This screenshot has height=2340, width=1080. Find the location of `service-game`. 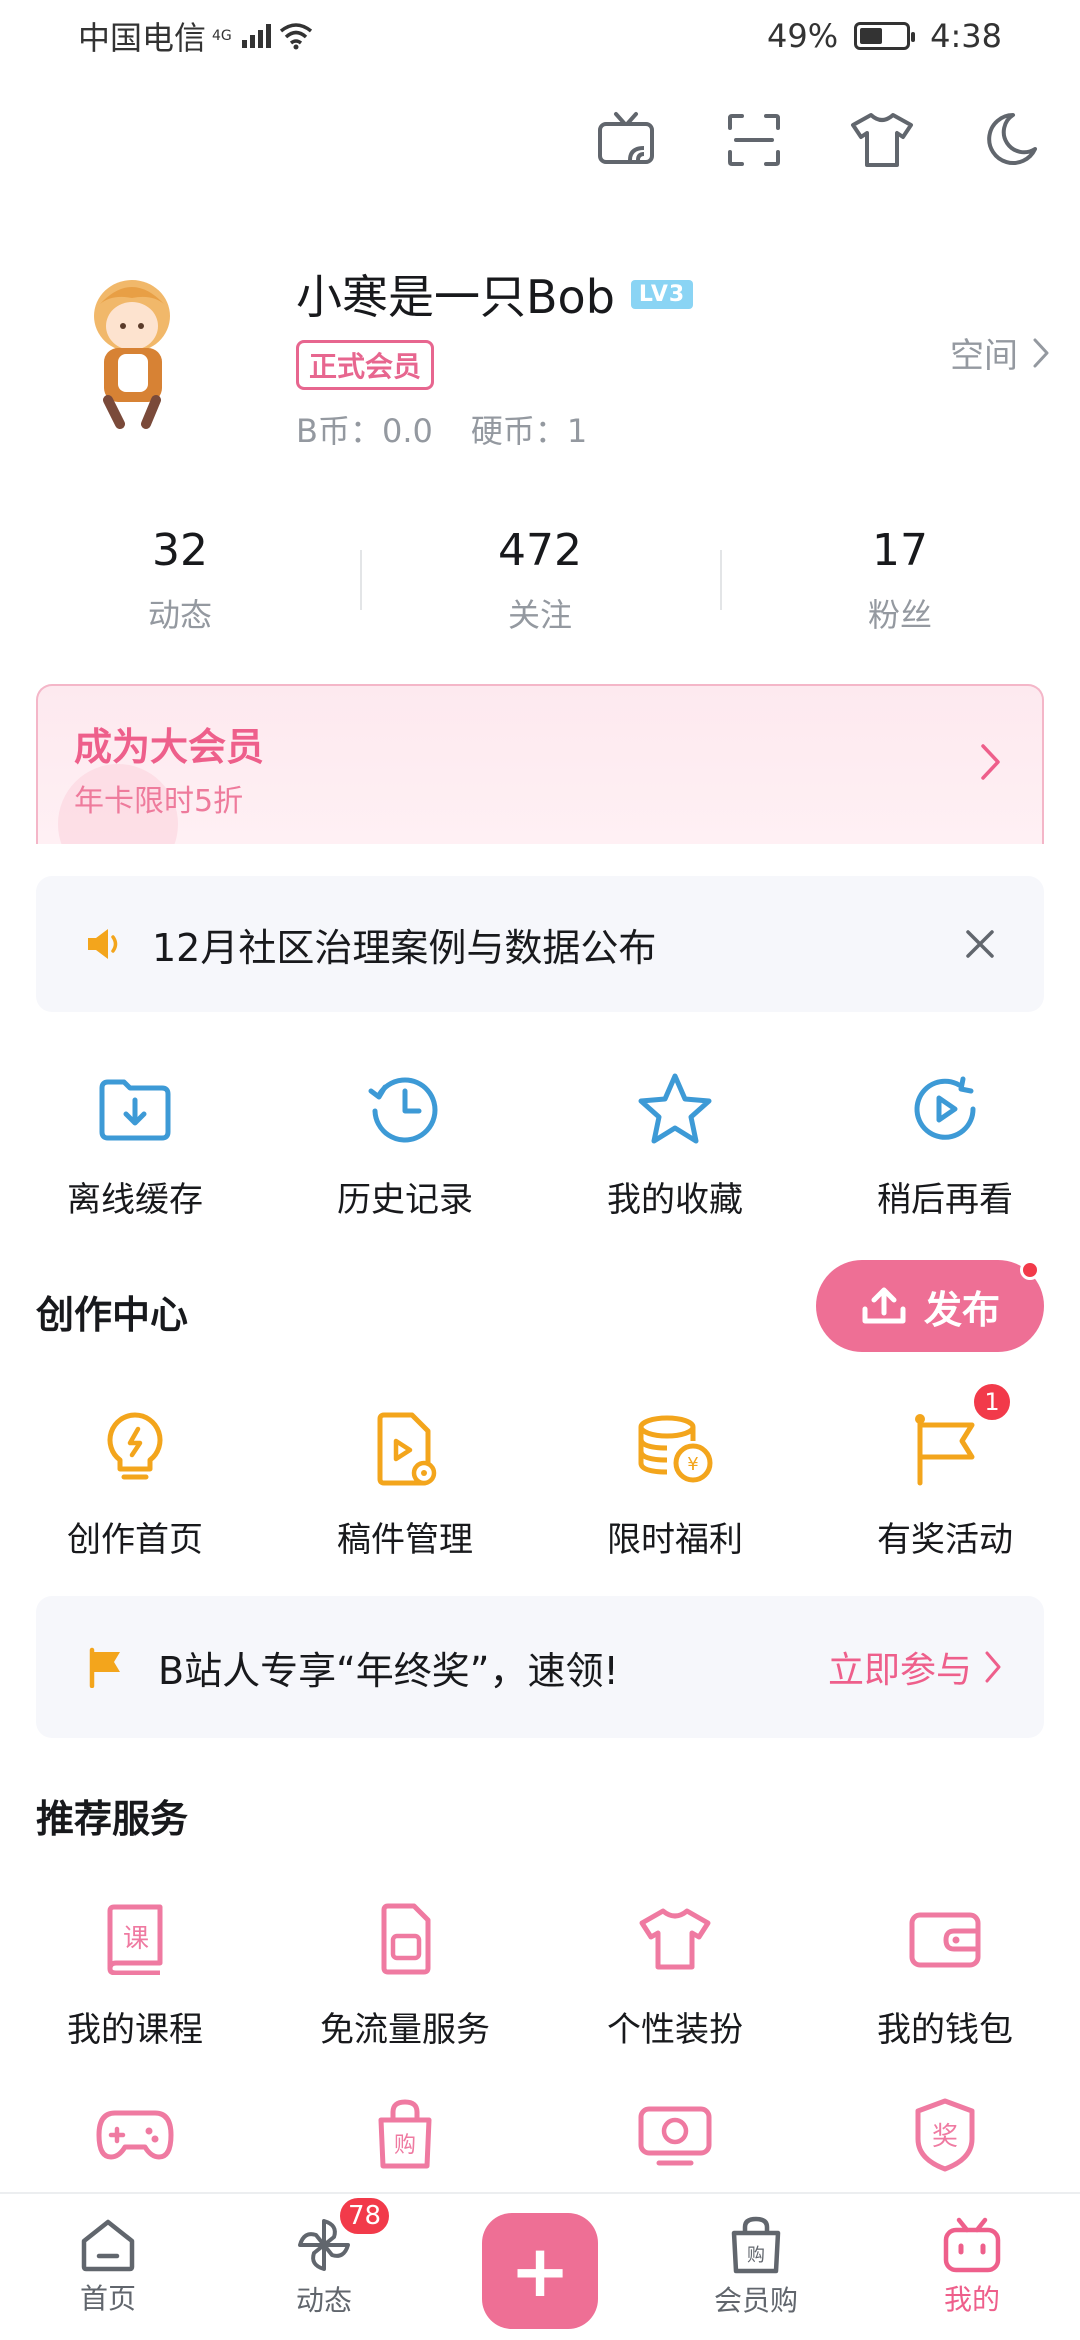

service-game is located at coordinates (135, 2135).